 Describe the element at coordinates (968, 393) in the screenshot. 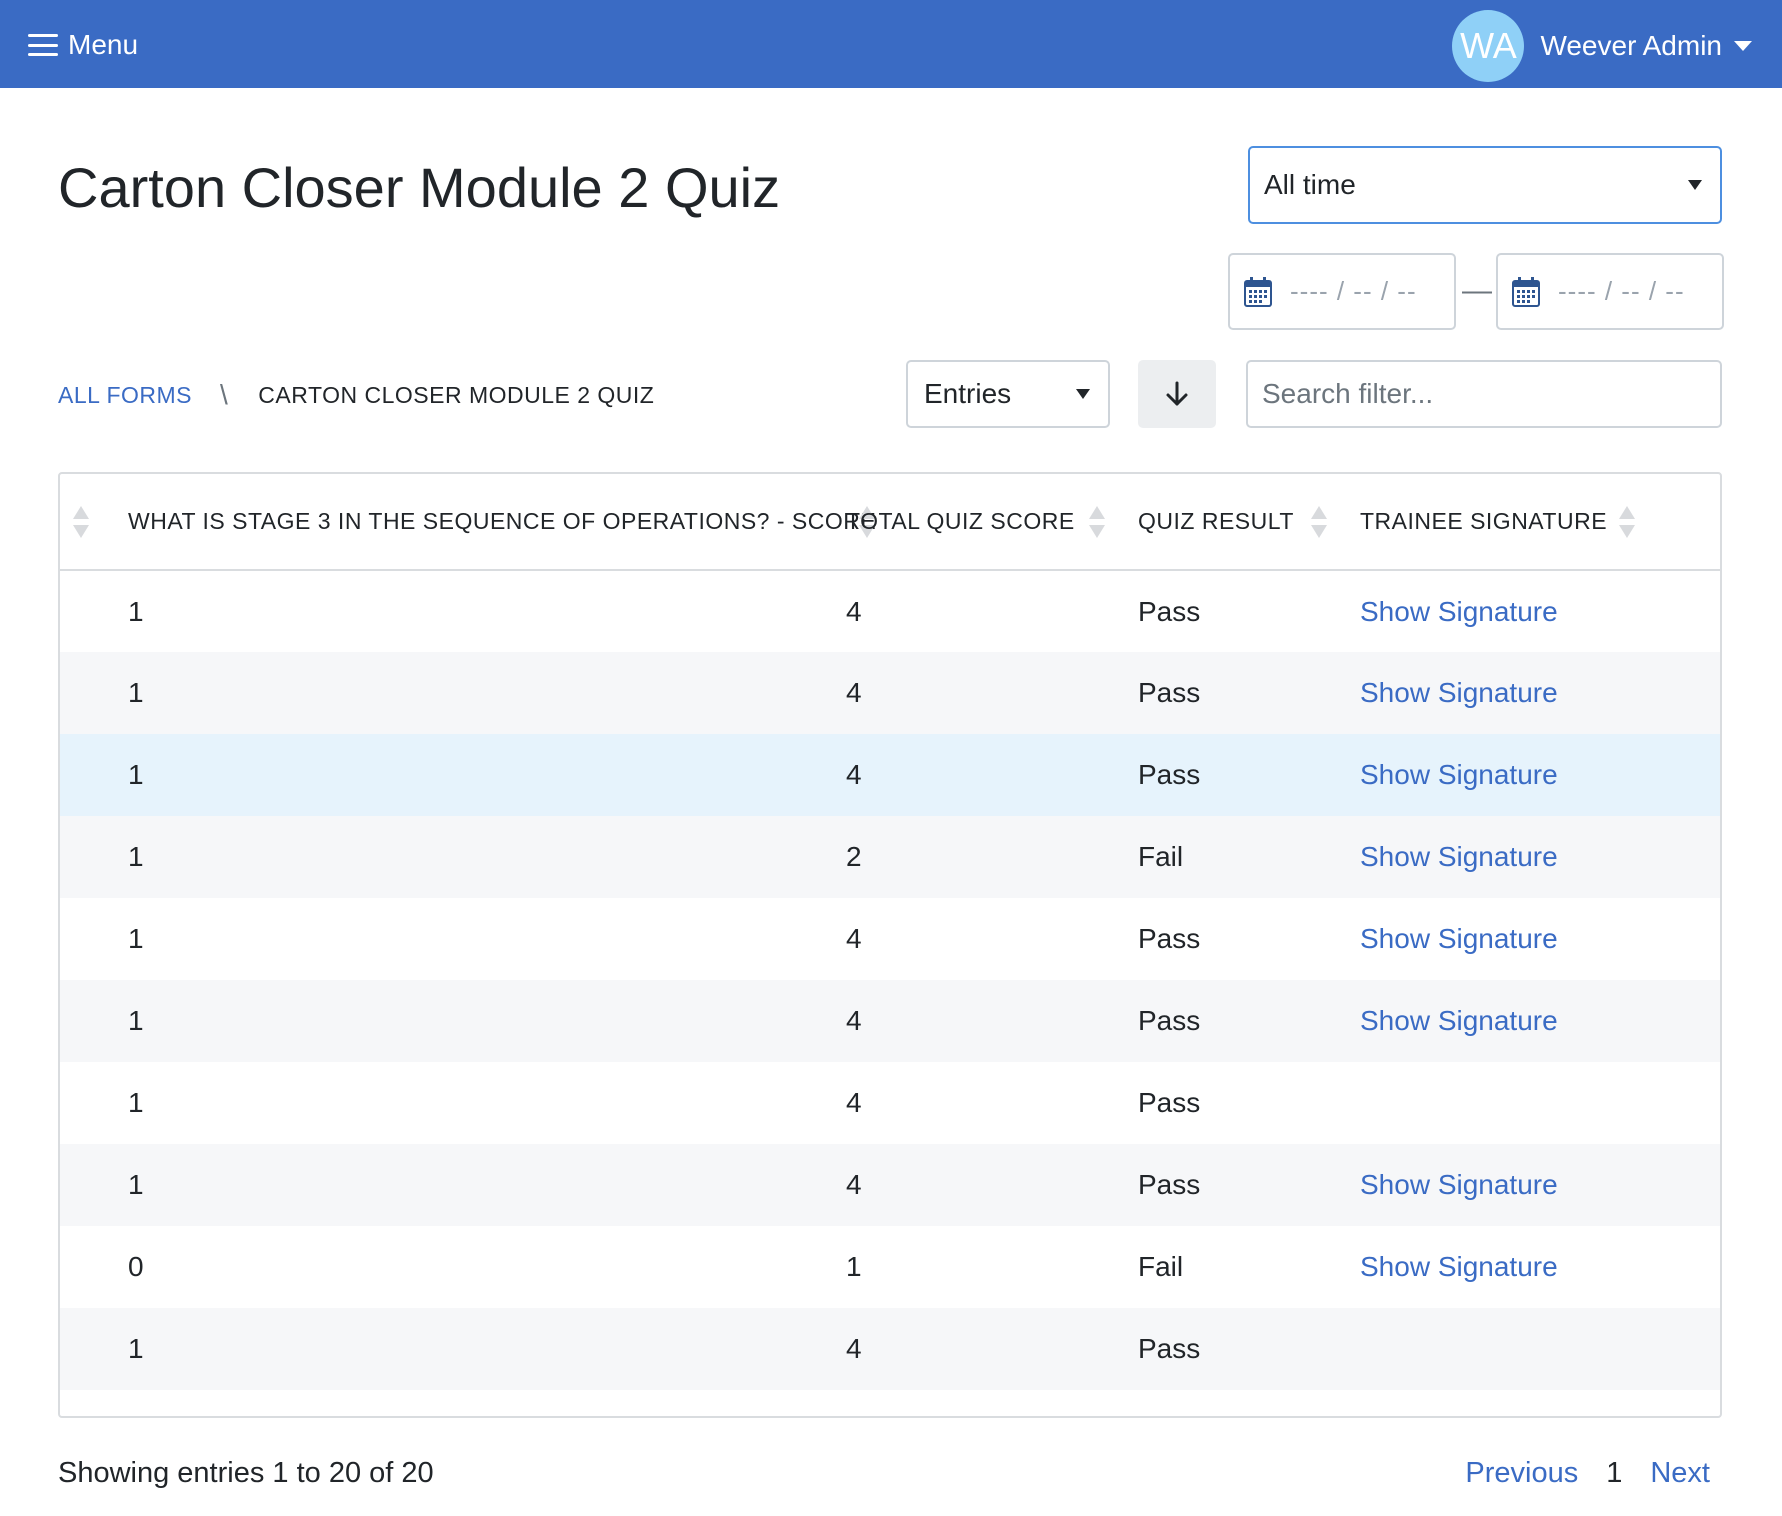

I see `view-mode-value: Entries` at that location.